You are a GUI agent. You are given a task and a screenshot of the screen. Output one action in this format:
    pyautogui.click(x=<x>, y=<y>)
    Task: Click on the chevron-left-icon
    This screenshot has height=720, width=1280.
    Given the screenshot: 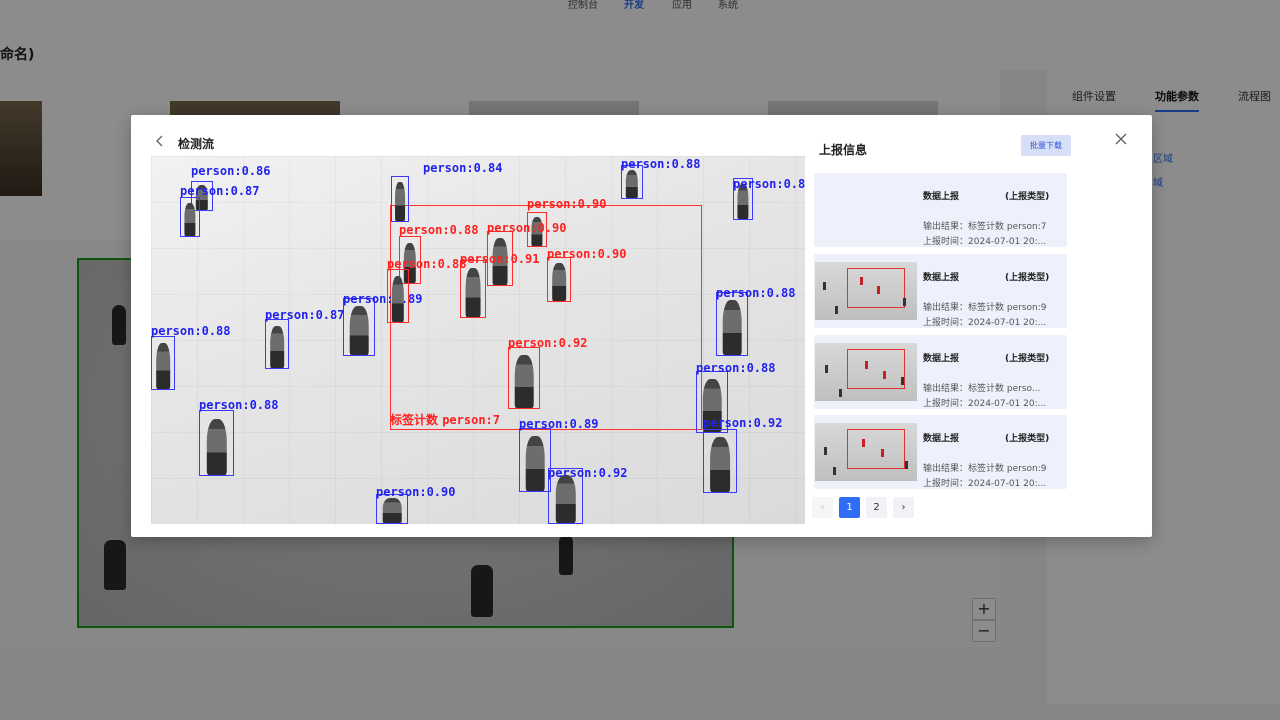 What is the action you would take?
    pyautogui.click(x=160, y=141)
    